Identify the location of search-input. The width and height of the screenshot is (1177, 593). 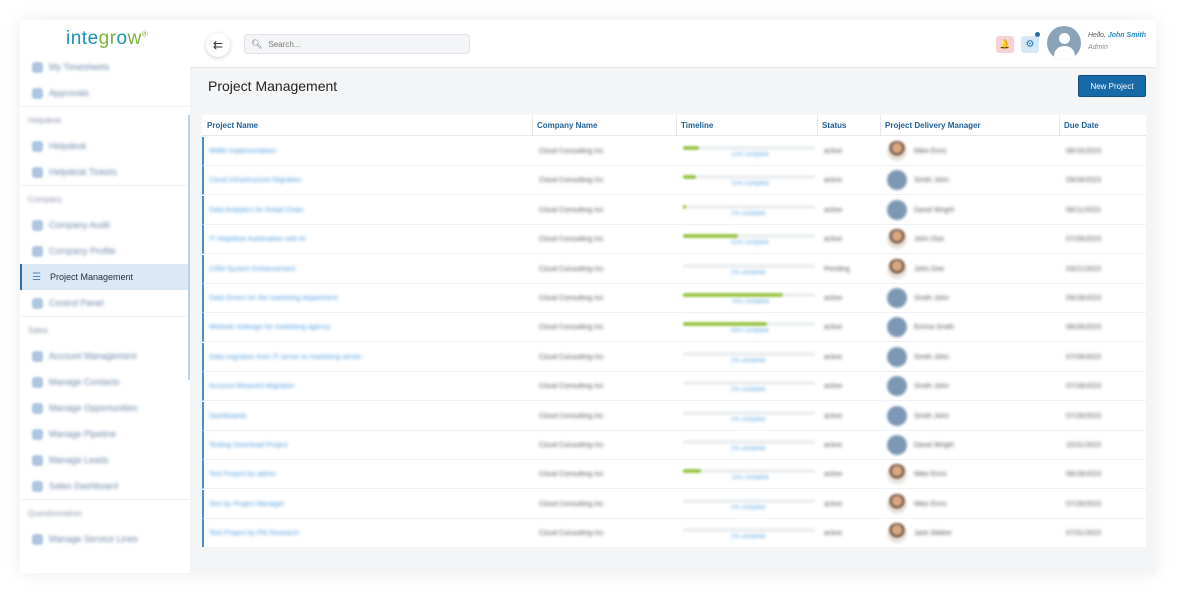
(363, 44).